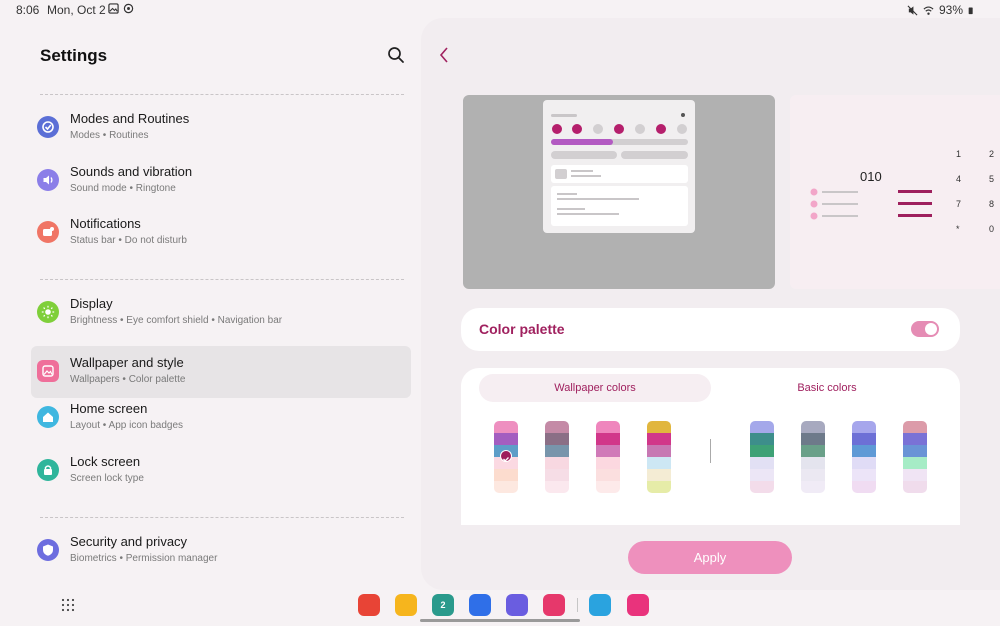  Describe the element at coordinates (74, 55) in the screenshot. I see `page-title: Settings` at that location.